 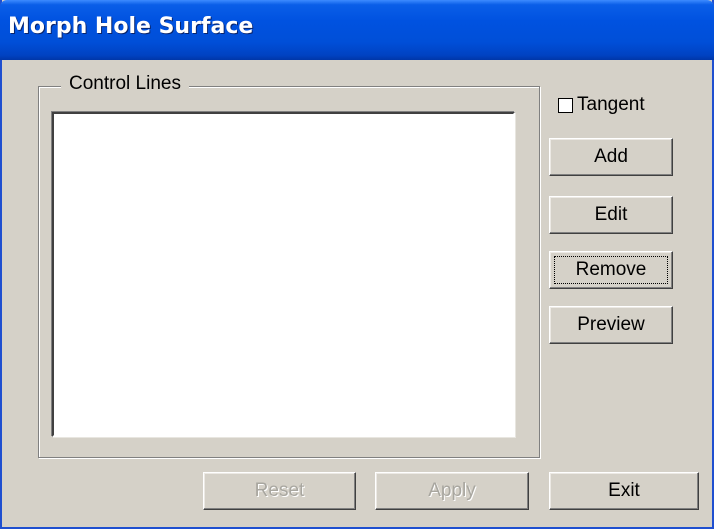 What do you see at coordinates (611, 105) in the screenshot?
I see `tangent-label: Tangent` at bounding box center [611, 105].